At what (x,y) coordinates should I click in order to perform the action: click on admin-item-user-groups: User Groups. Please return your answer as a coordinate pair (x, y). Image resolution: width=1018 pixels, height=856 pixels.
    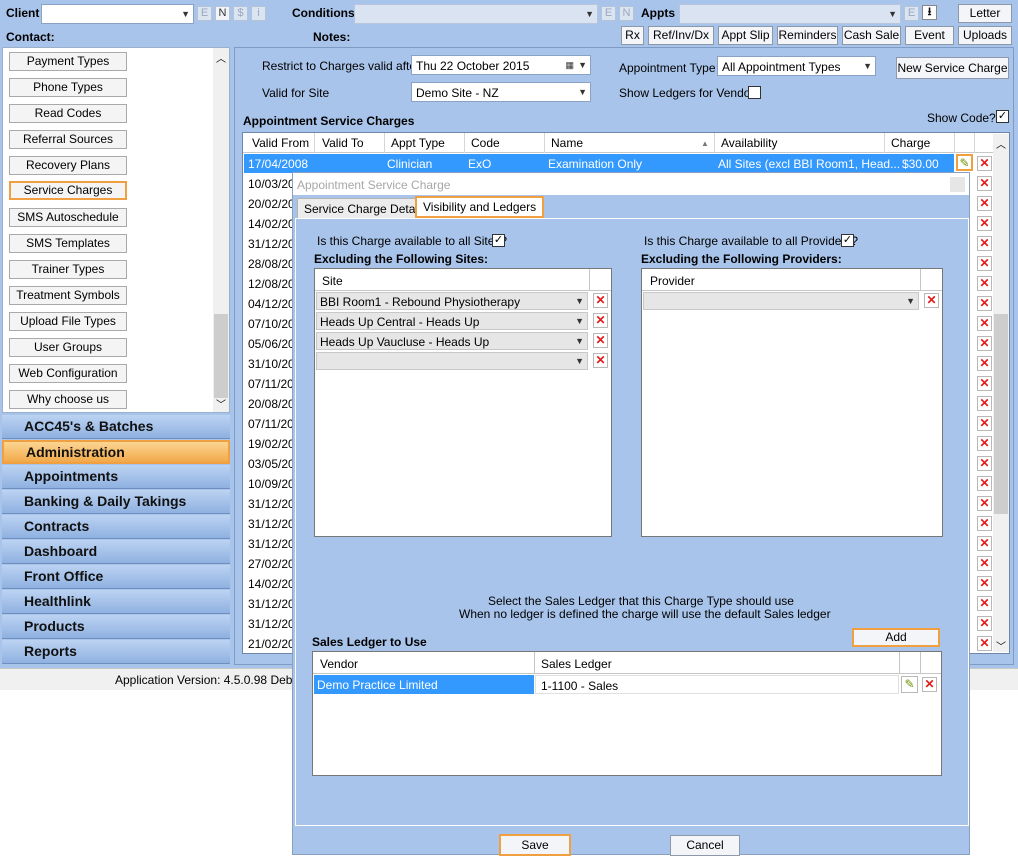
    Looking at the image, I should click on (68, 347).